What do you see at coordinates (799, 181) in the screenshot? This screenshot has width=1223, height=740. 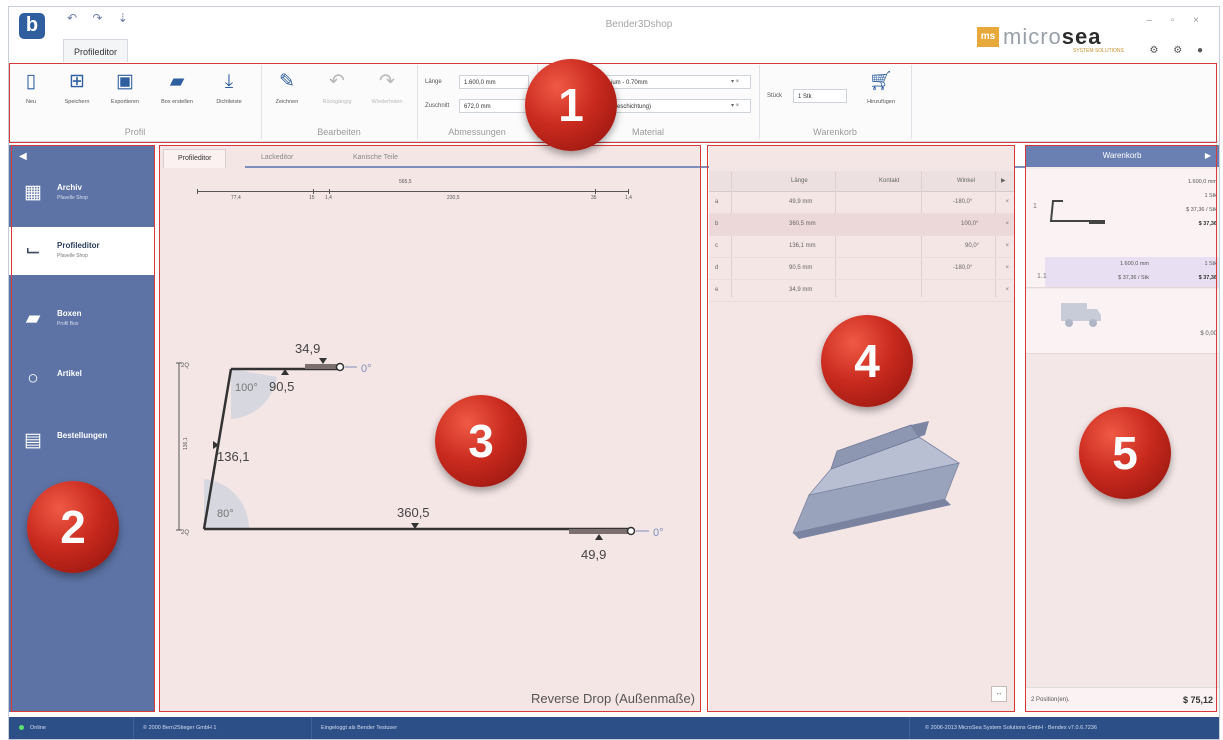 I see `col-length: Länge` at bounding box center [799, 181].